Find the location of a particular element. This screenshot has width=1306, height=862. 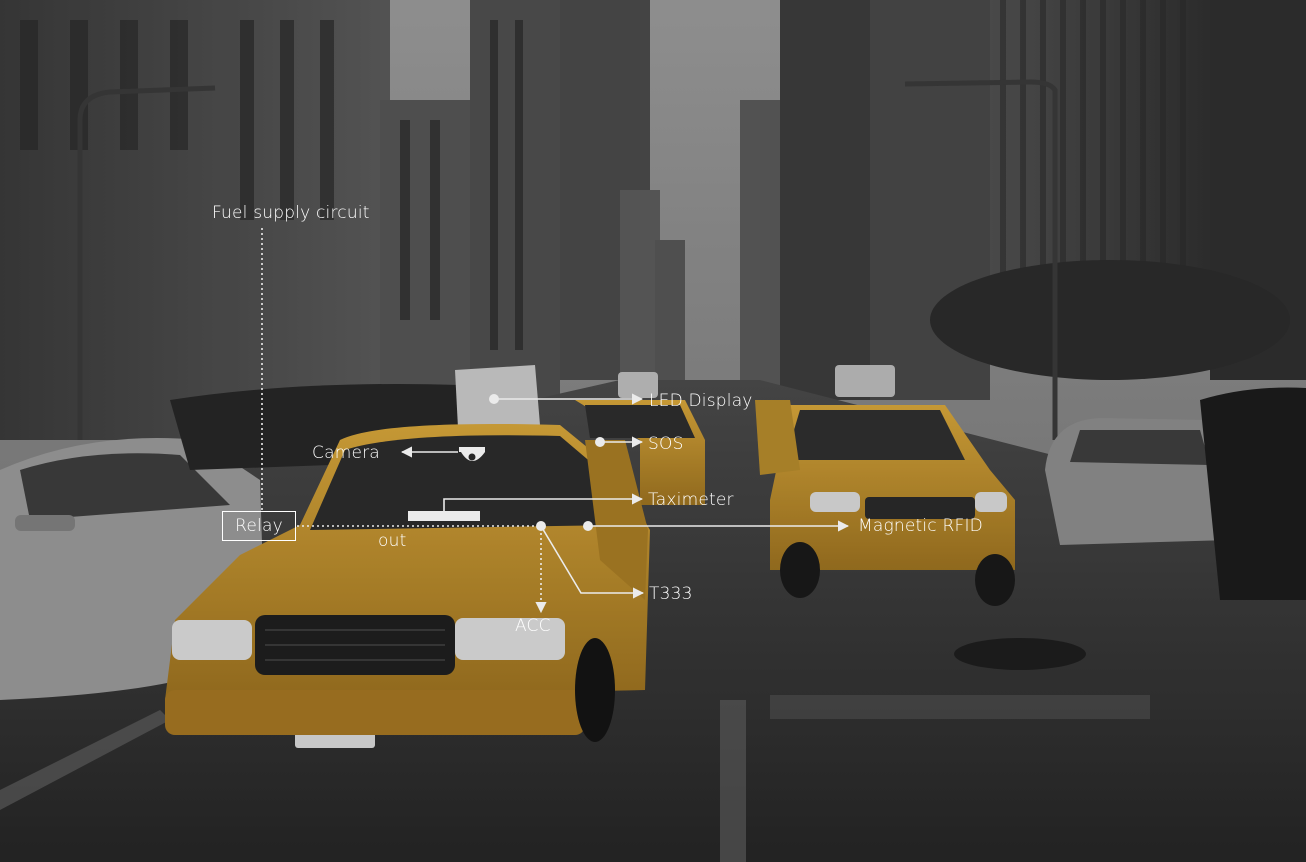

camera-label: Camera is located at coordinates (346, 453).